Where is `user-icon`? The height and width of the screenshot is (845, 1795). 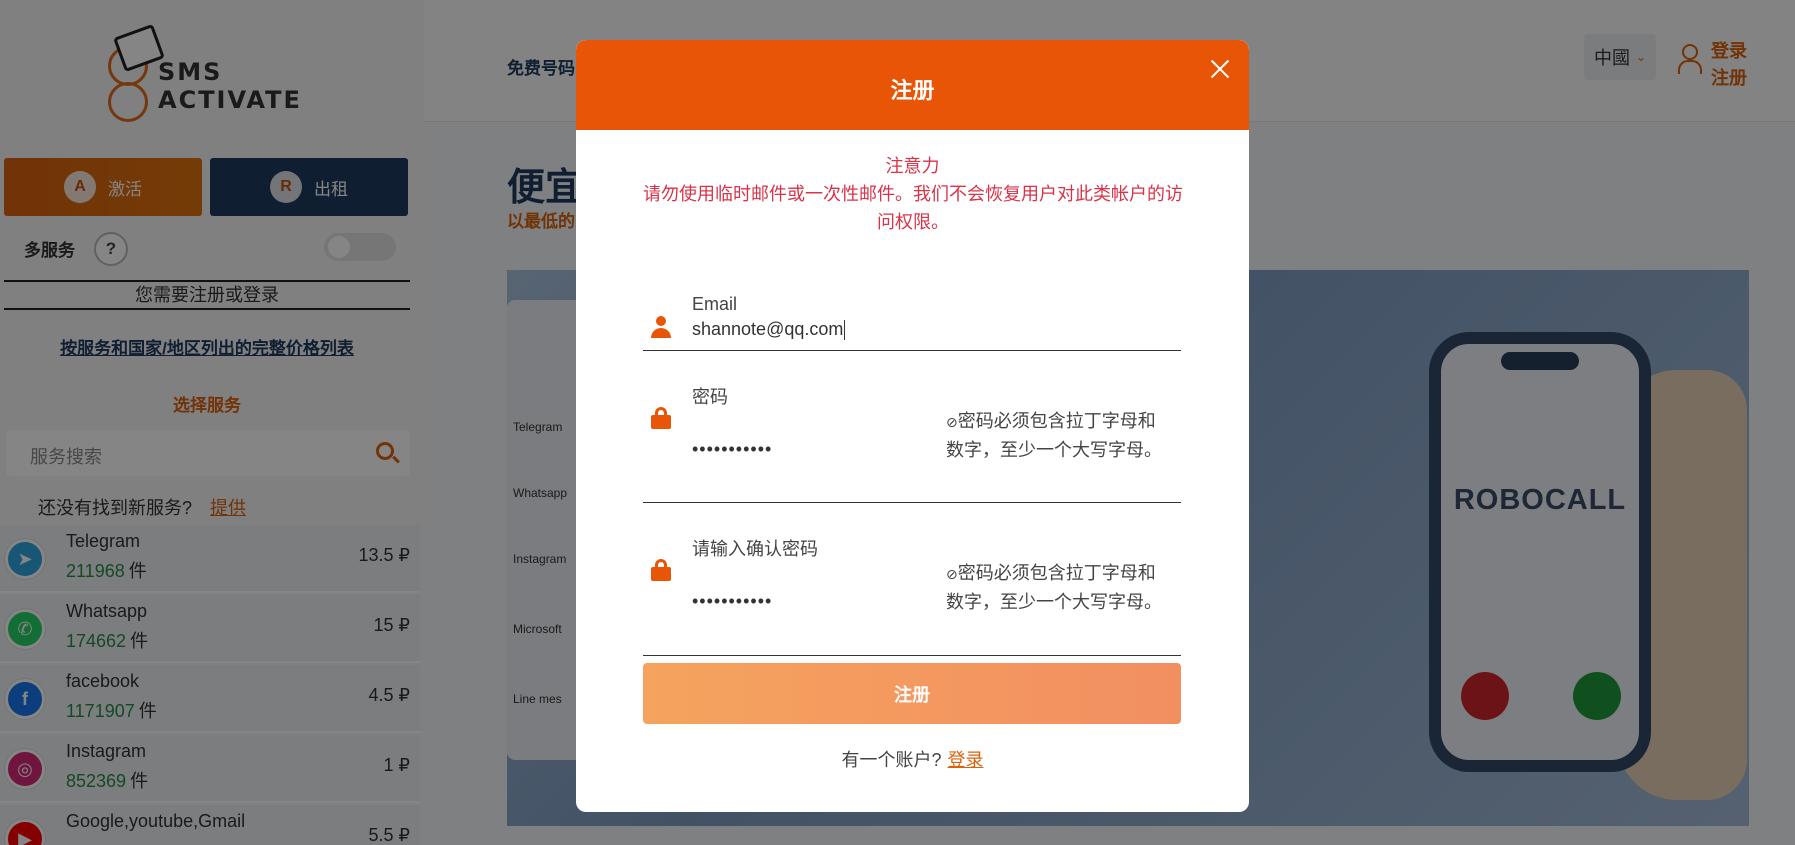
user-icon is located at coordinates (661, 327).